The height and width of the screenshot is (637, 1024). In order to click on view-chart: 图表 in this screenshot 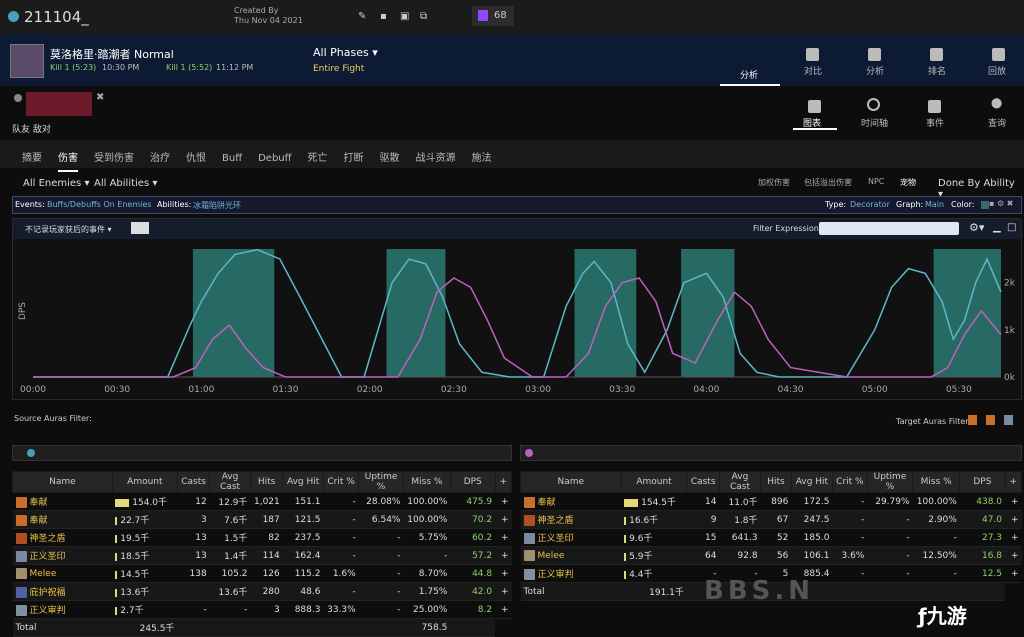, I will do `click(815, 113)`.